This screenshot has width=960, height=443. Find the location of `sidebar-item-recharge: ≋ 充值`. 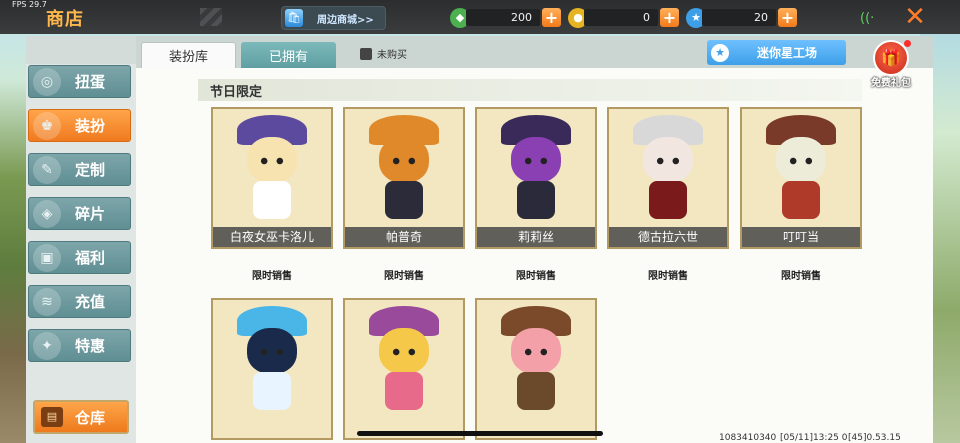

sidebar-item-recharge: ≋ 充值 is located at coordinates (79, 301).